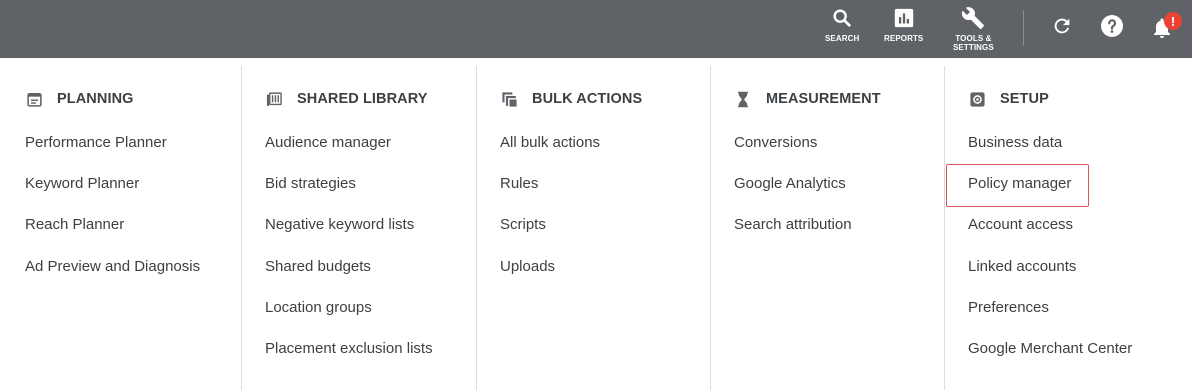 This screenshot has height=390, width=1192. I want to click on notifications-button: !, so click(1165, 27).